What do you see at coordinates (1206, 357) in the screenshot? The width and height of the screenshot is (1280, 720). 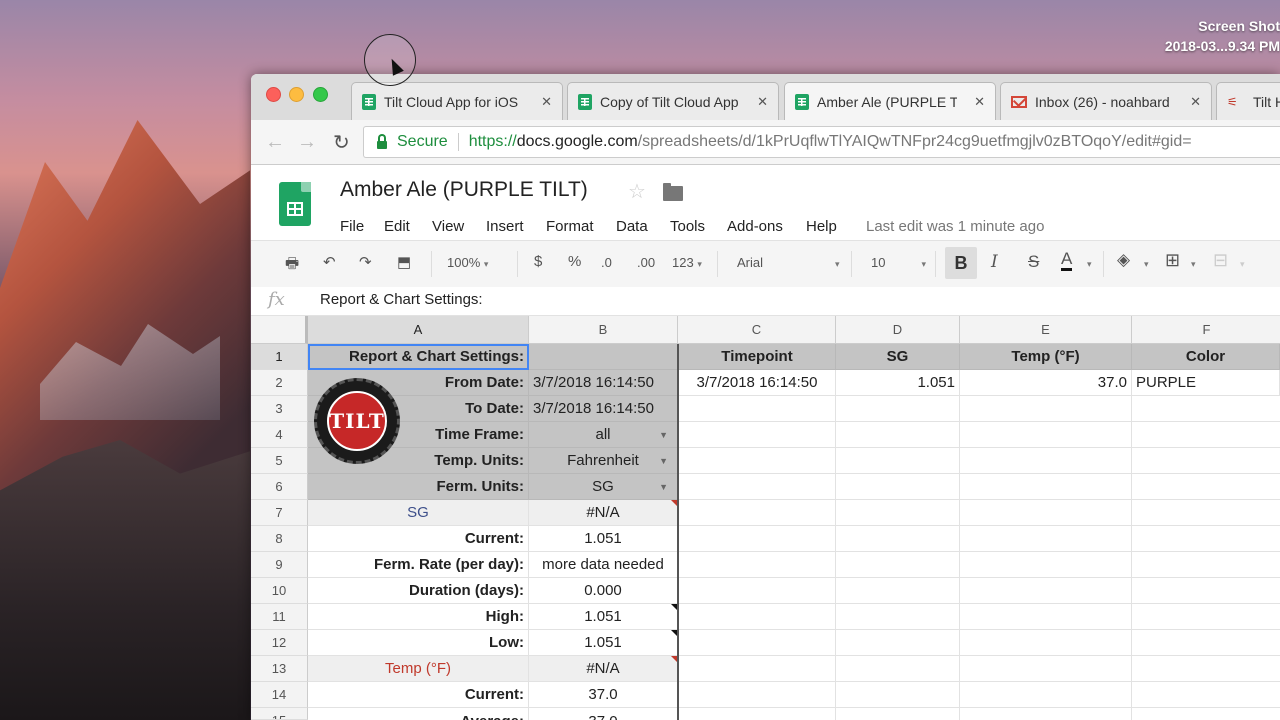 I see `cell-f1: Color` at bounding box center [1206, 357].